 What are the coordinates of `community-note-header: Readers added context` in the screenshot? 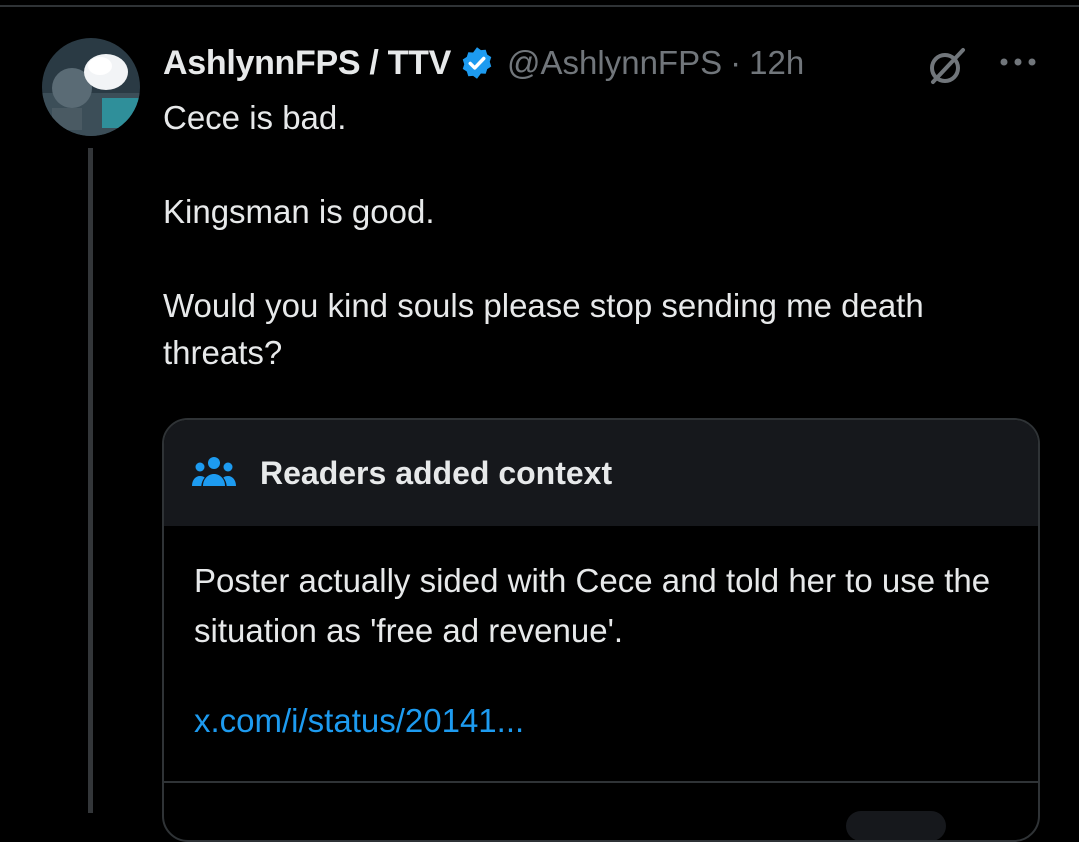 It's located at (601, 473).